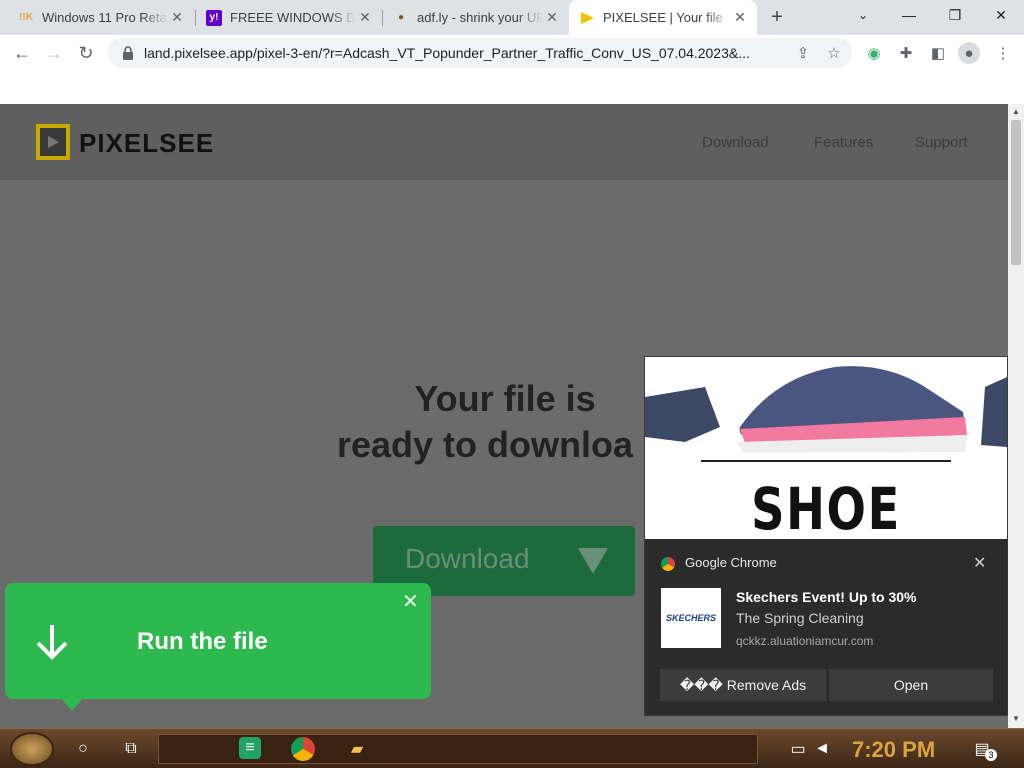 Image resolution: width=1024 pixels, height=768 pixels. What do you see at coordinates (777, 17) in the screenshot?
I see `new-tab-button: +` at bounding box center [777, 17].